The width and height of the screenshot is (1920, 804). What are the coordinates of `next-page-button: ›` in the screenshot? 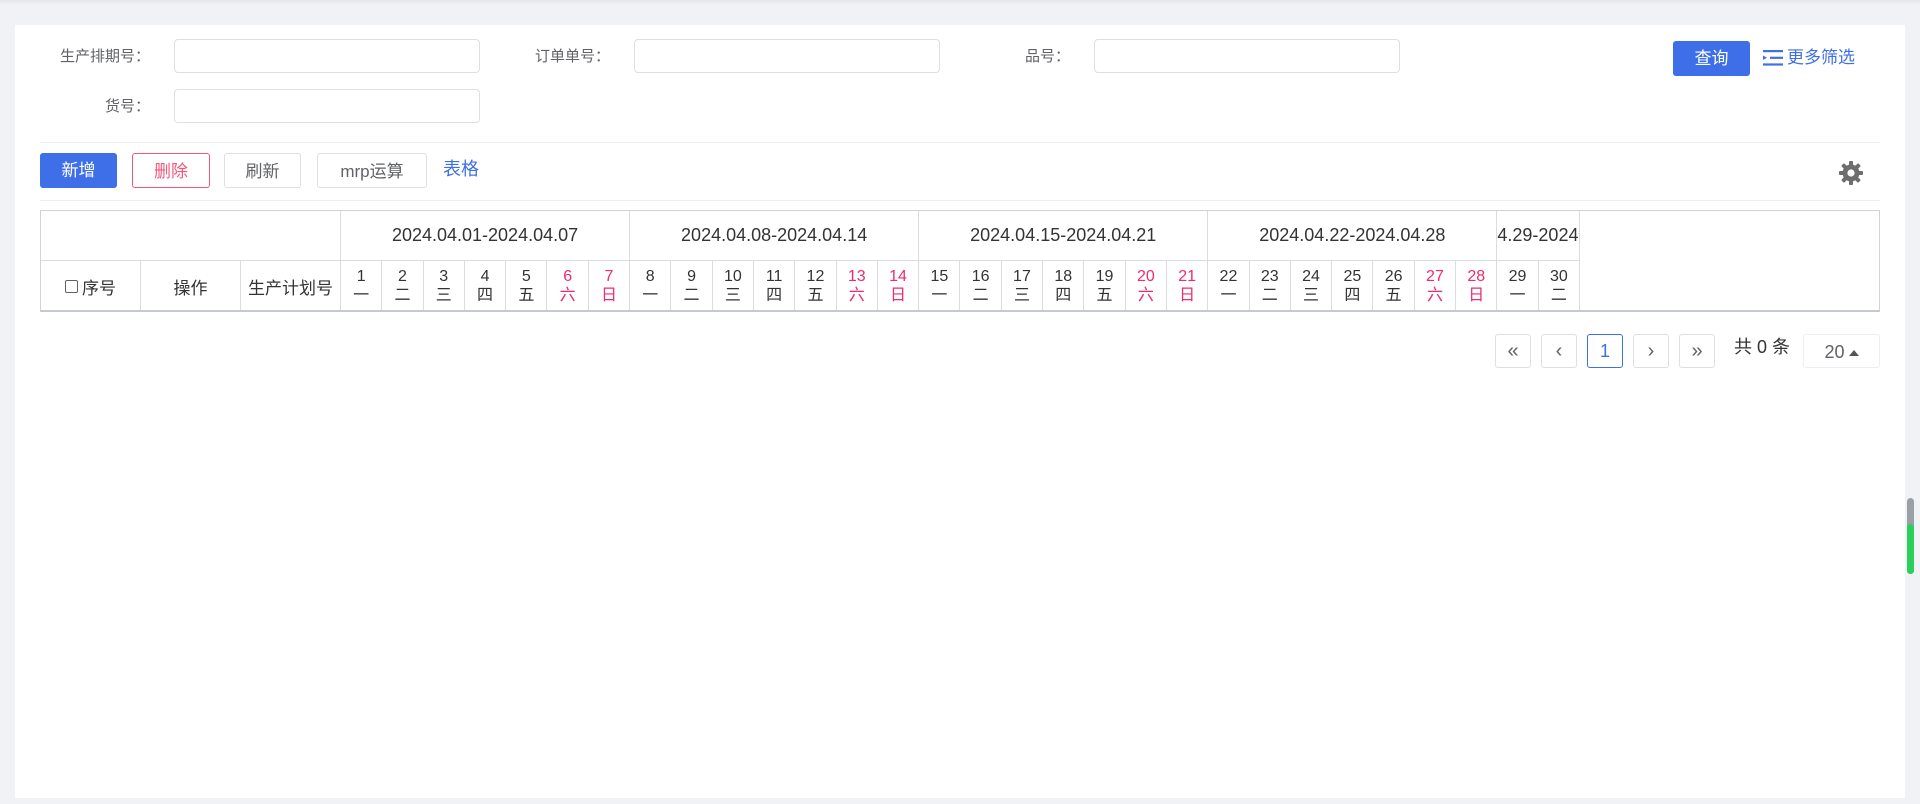 It's located at (1651, 351).